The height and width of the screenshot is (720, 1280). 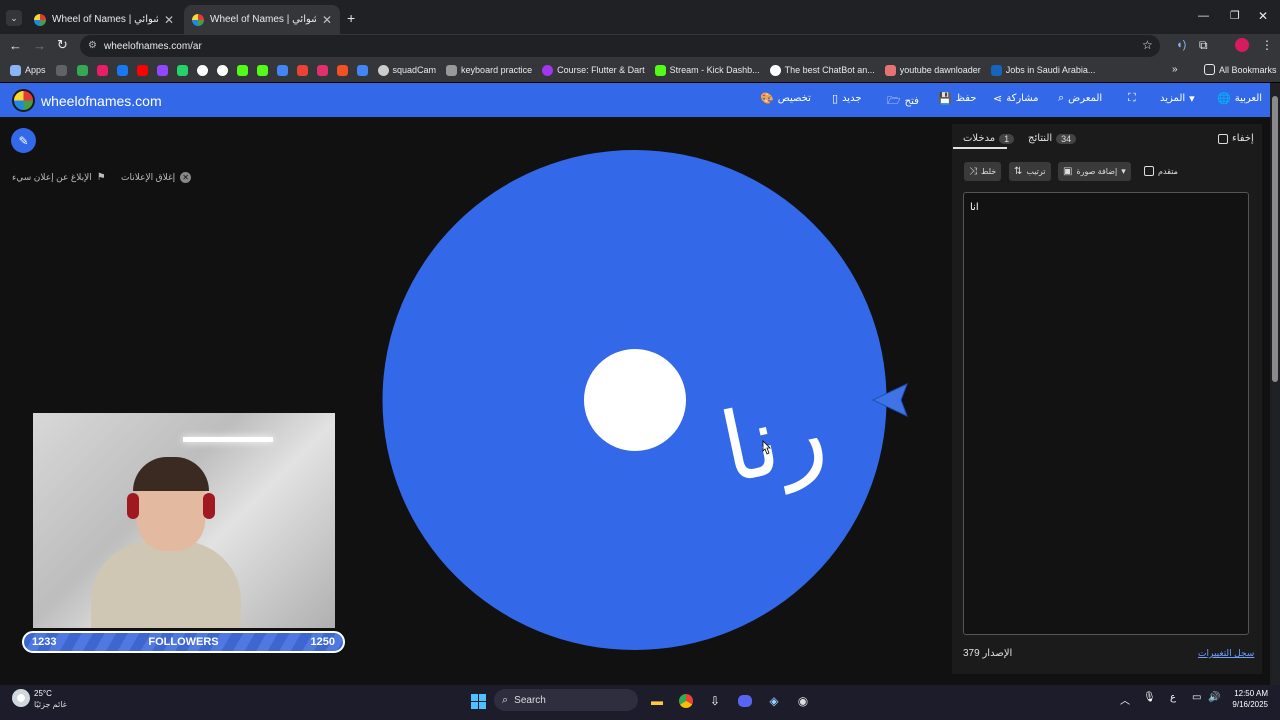 What do you see at coordinates (983, 171) in the screenshot?
I see `shuffle-button: ⤨ خلط` at bounding box center [983, 171].